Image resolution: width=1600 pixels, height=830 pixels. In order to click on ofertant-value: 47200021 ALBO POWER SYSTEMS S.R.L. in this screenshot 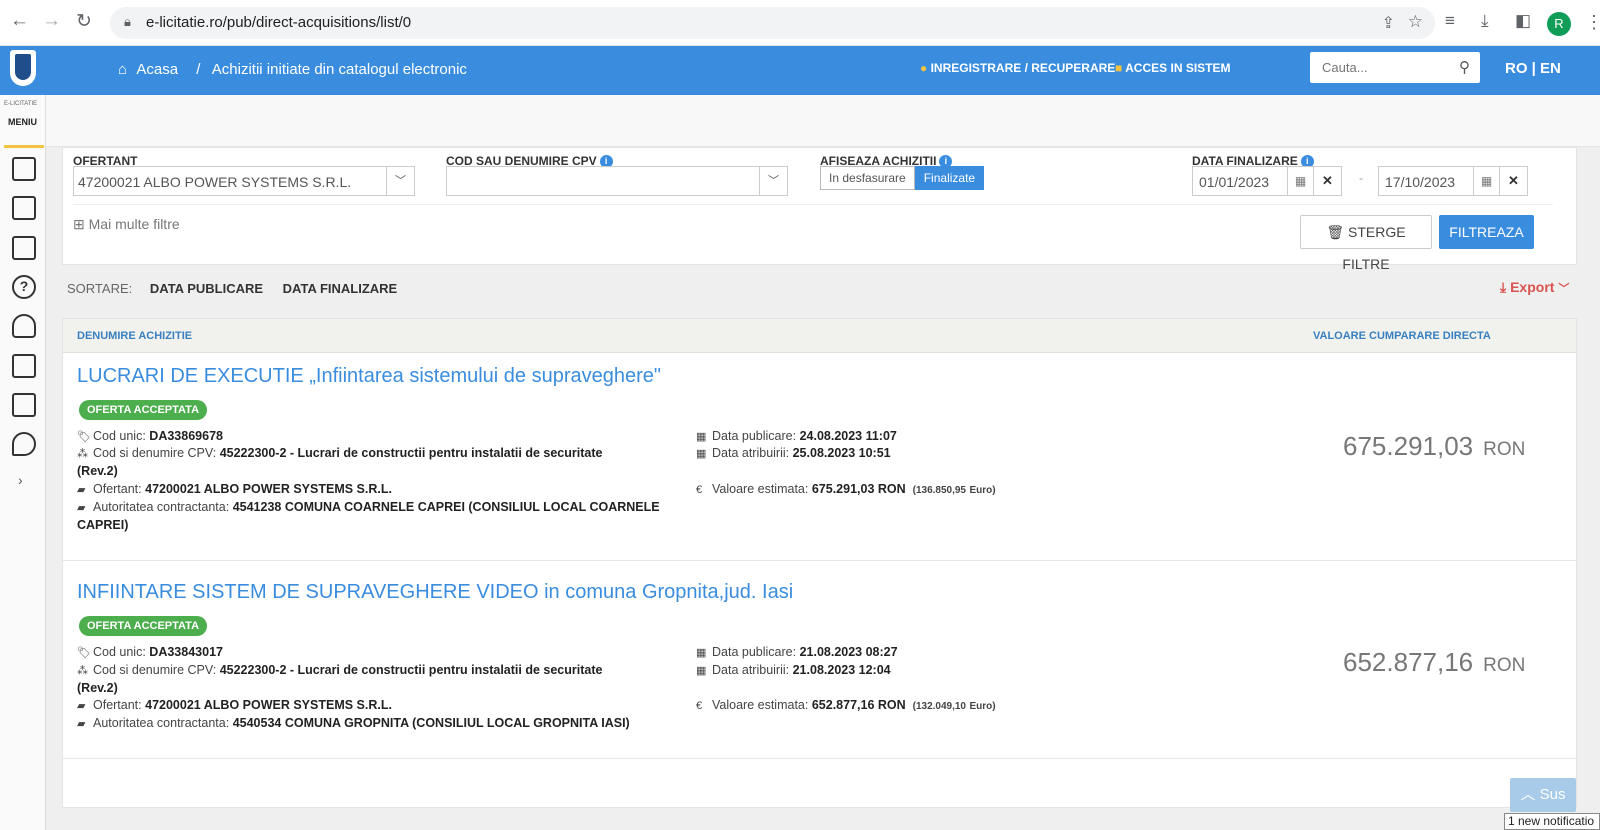, I will do `click(215, 182)`.